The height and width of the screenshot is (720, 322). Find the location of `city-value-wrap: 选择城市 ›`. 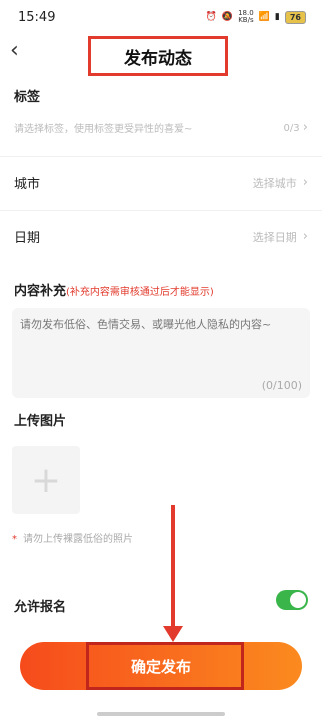

city-value-wrap: 选择城市 › is located at coordinates (280, 183).